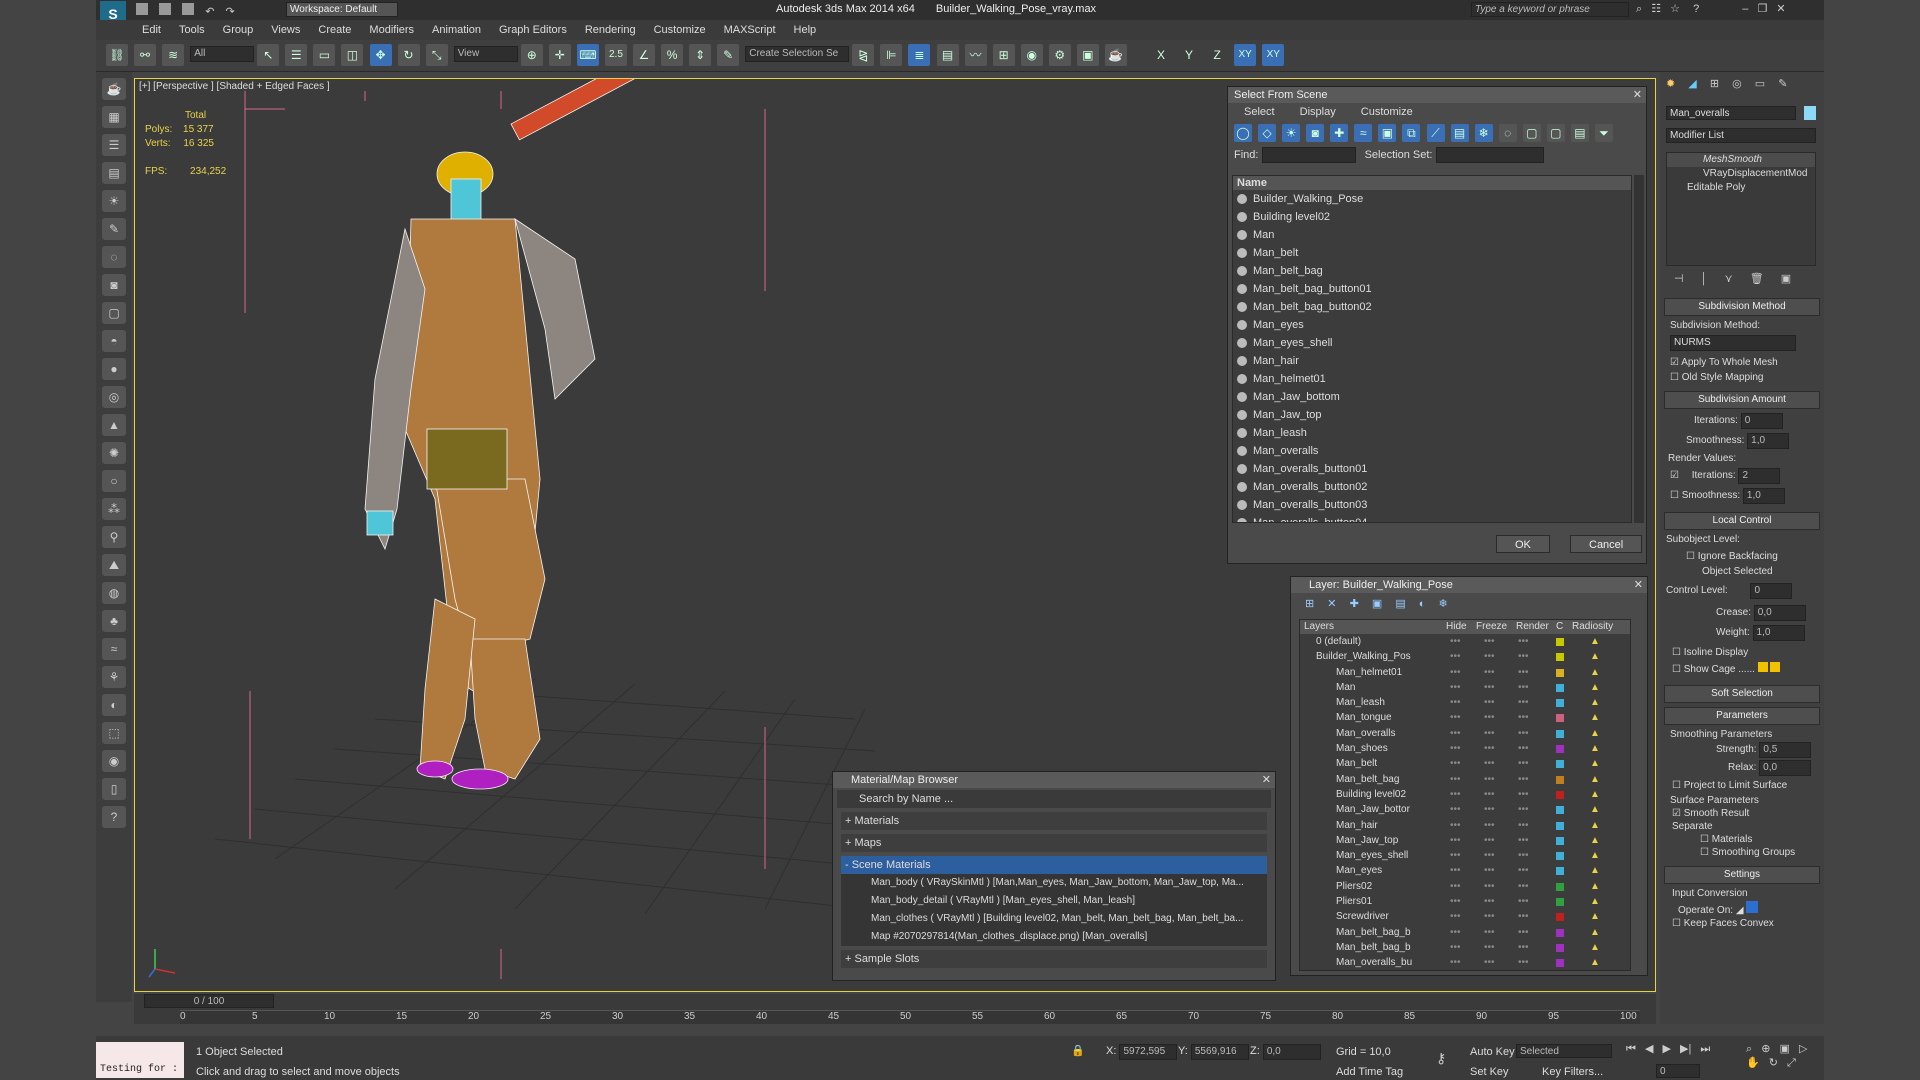  Describe the element at coordinates (1786, 279) in the screenshot. I see `configure-sets-icon: ▣` at that location.